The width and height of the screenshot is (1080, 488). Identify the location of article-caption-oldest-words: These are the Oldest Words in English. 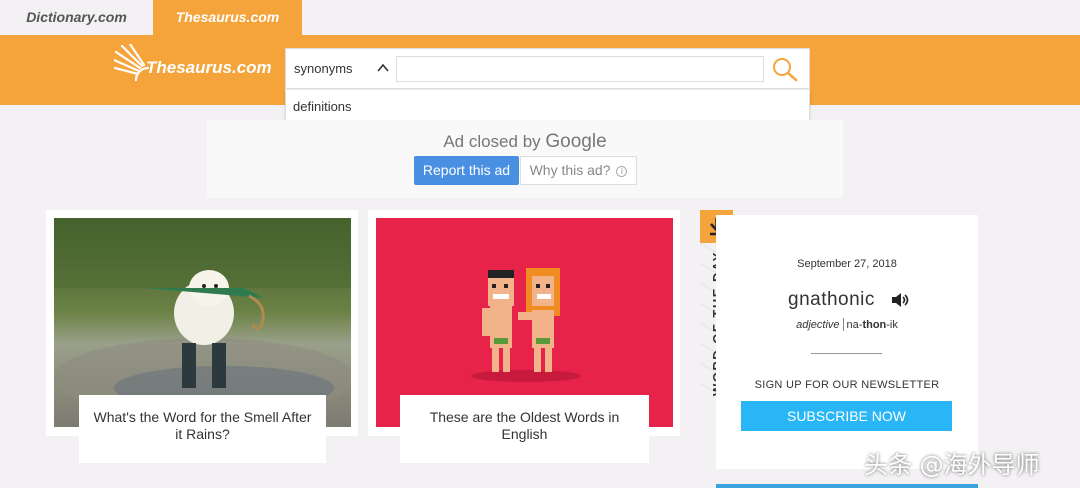
(524, 429).